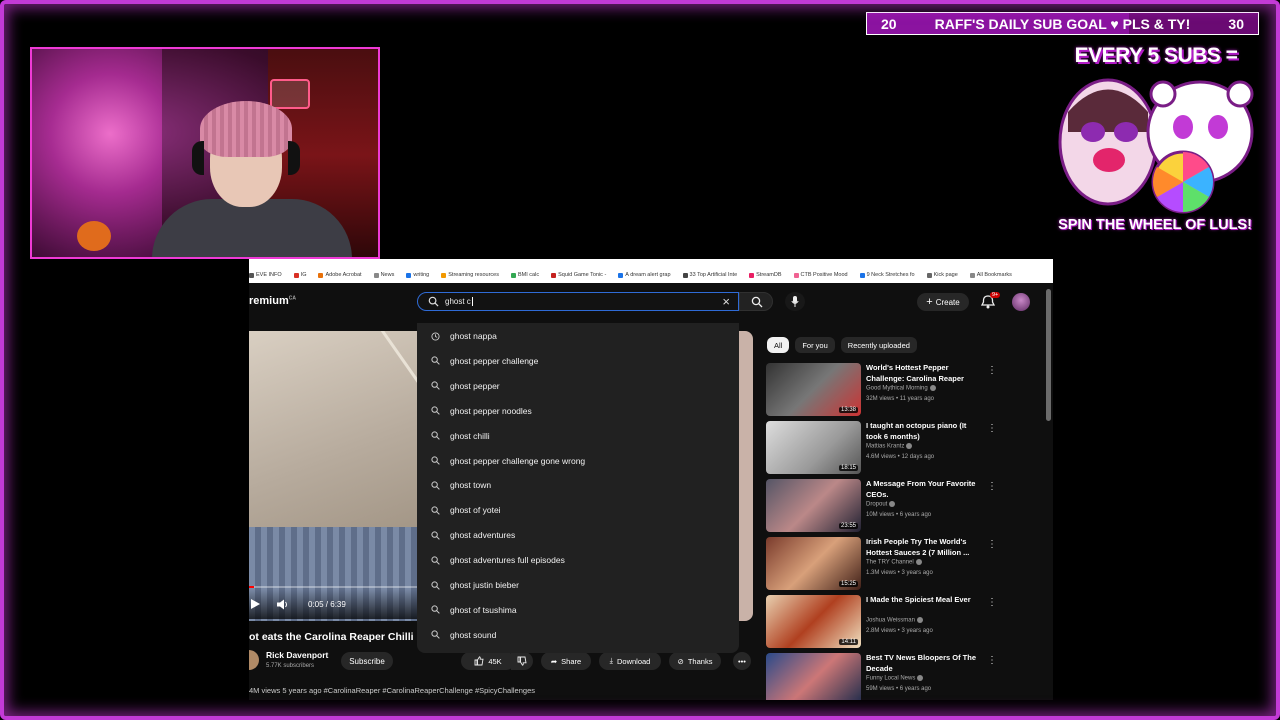 Image resolution: width=1280 pixels, height=720 pixels. I want to click on video-thumbnail: 13:38, so click(813, 389).